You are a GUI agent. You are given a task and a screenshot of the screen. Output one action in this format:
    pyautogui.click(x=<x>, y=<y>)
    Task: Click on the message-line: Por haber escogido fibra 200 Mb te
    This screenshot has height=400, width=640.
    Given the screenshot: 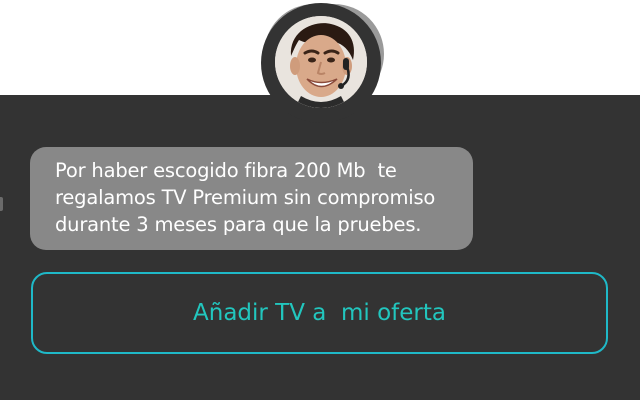 What is the action you would take?
    pyautogui.click(x=226, y=170)
    